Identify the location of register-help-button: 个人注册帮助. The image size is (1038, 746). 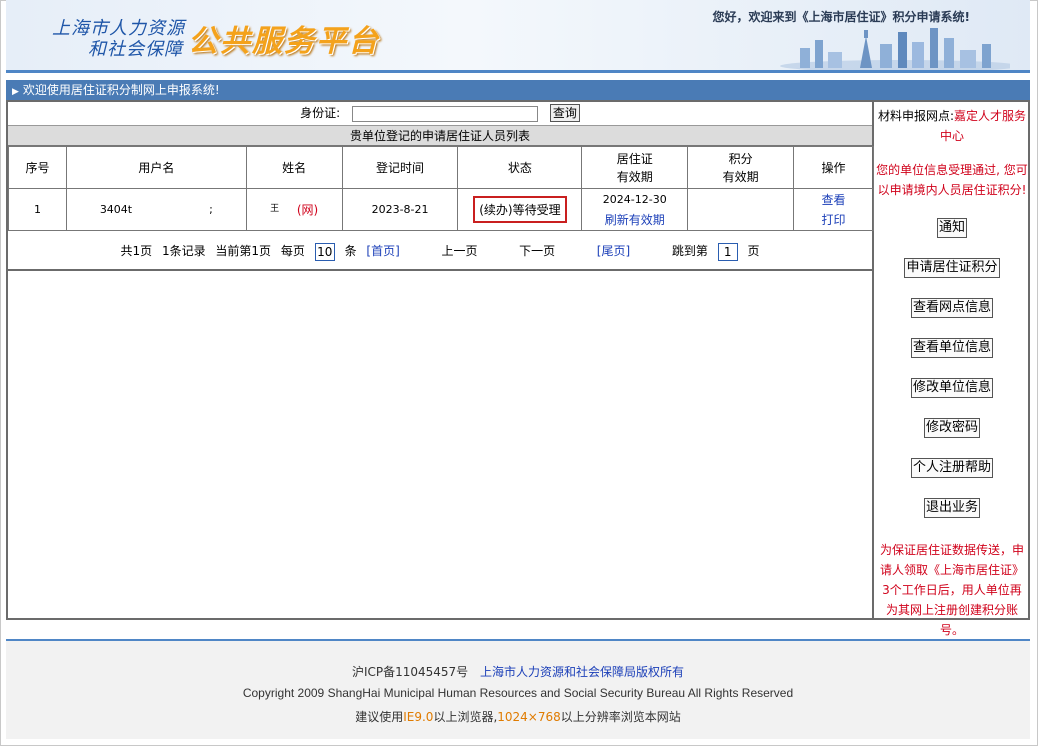
(951, 468).